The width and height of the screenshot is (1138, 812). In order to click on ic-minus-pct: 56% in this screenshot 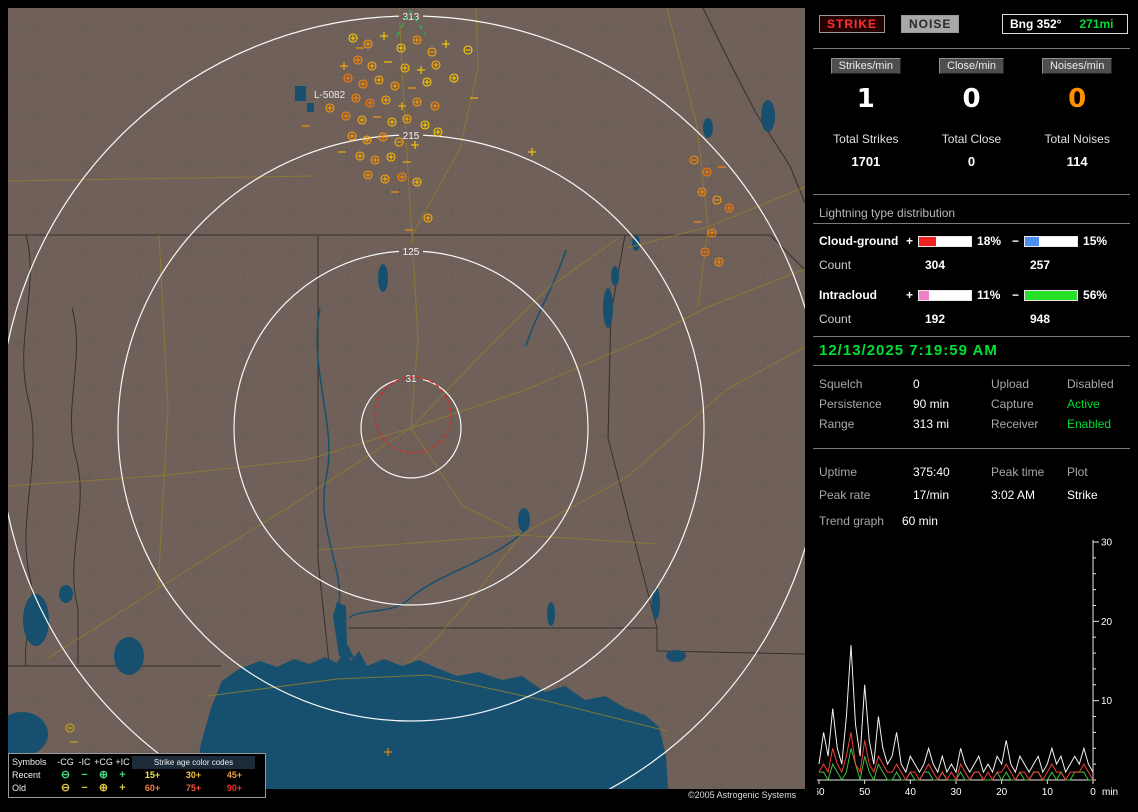, I will do `click(1095, 295)`.